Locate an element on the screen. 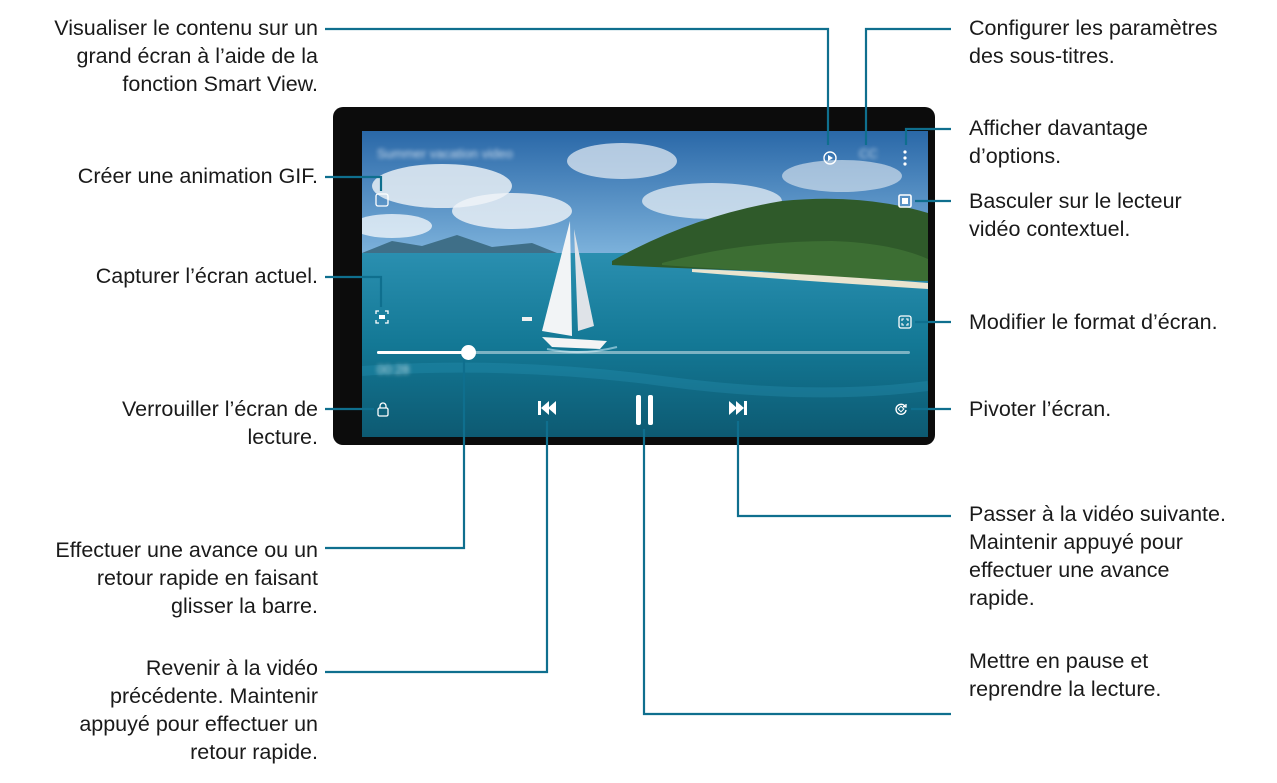 The height and width of the screenshot is (783, 1277). leader-next is located at coordinates (843, 469).